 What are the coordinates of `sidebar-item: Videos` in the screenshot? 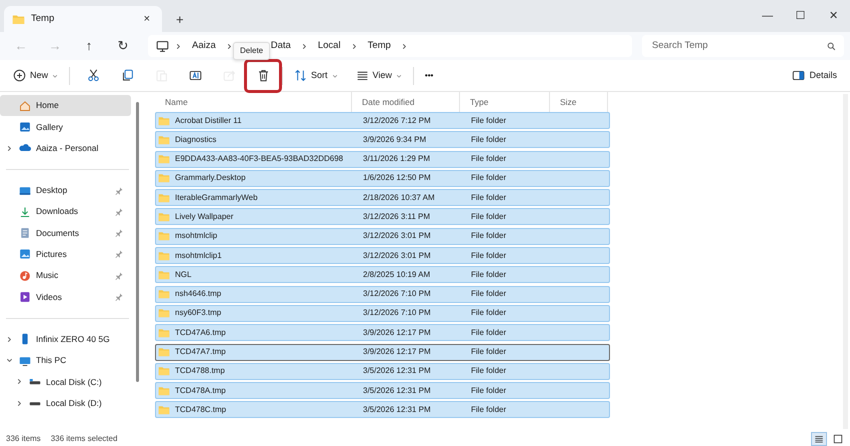 It's located at (65, 297).